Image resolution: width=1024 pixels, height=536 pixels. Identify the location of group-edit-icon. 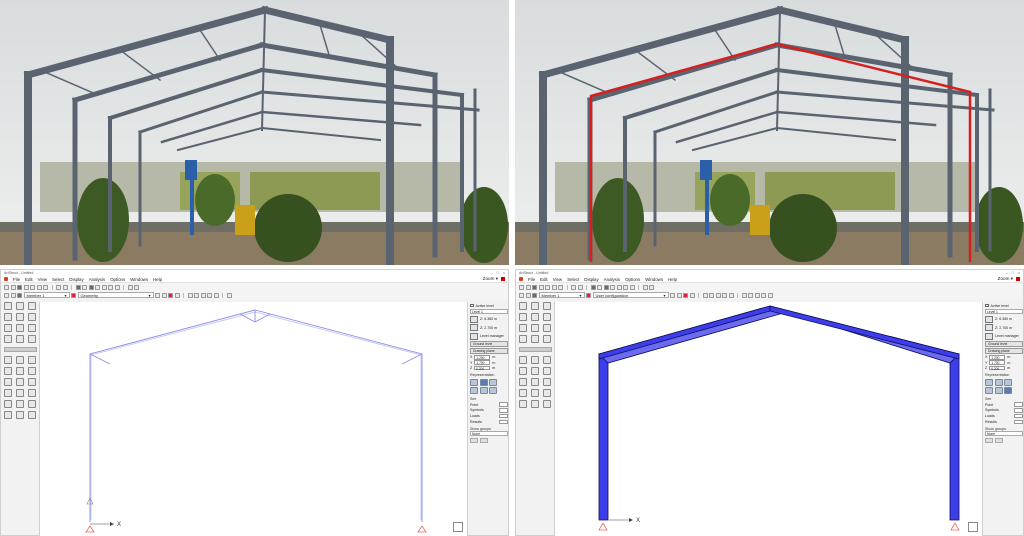
(484, 441).